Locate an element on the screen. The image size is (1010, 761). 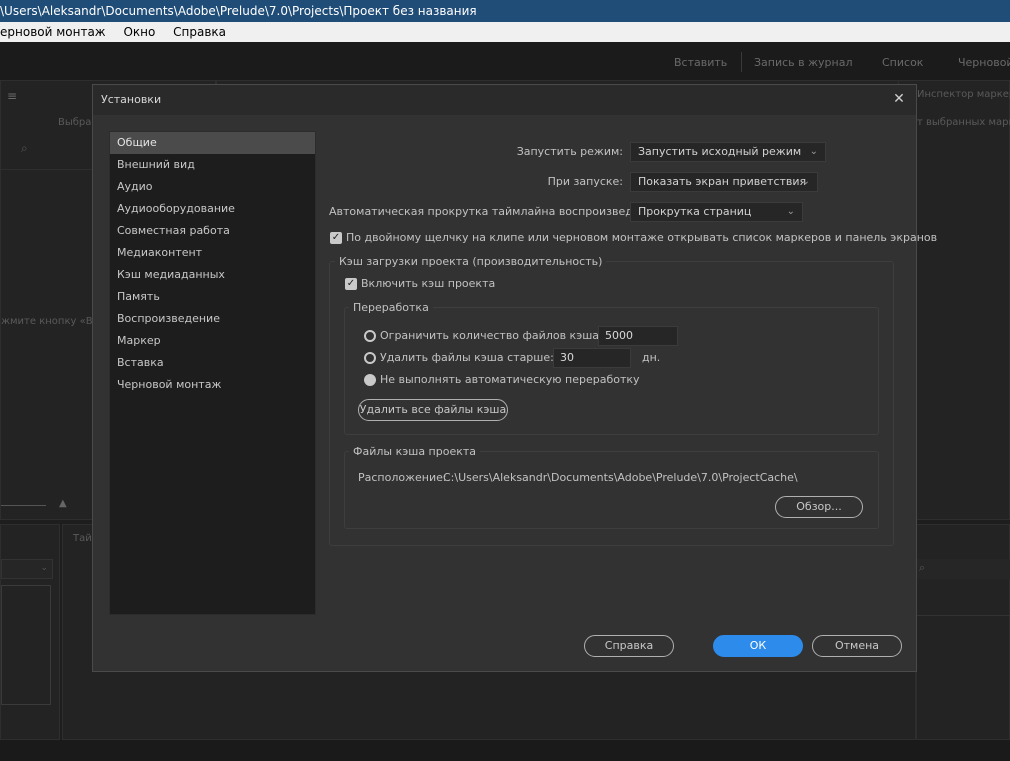
dialog-title-bar: Установки is located at coordinates (504, 100).